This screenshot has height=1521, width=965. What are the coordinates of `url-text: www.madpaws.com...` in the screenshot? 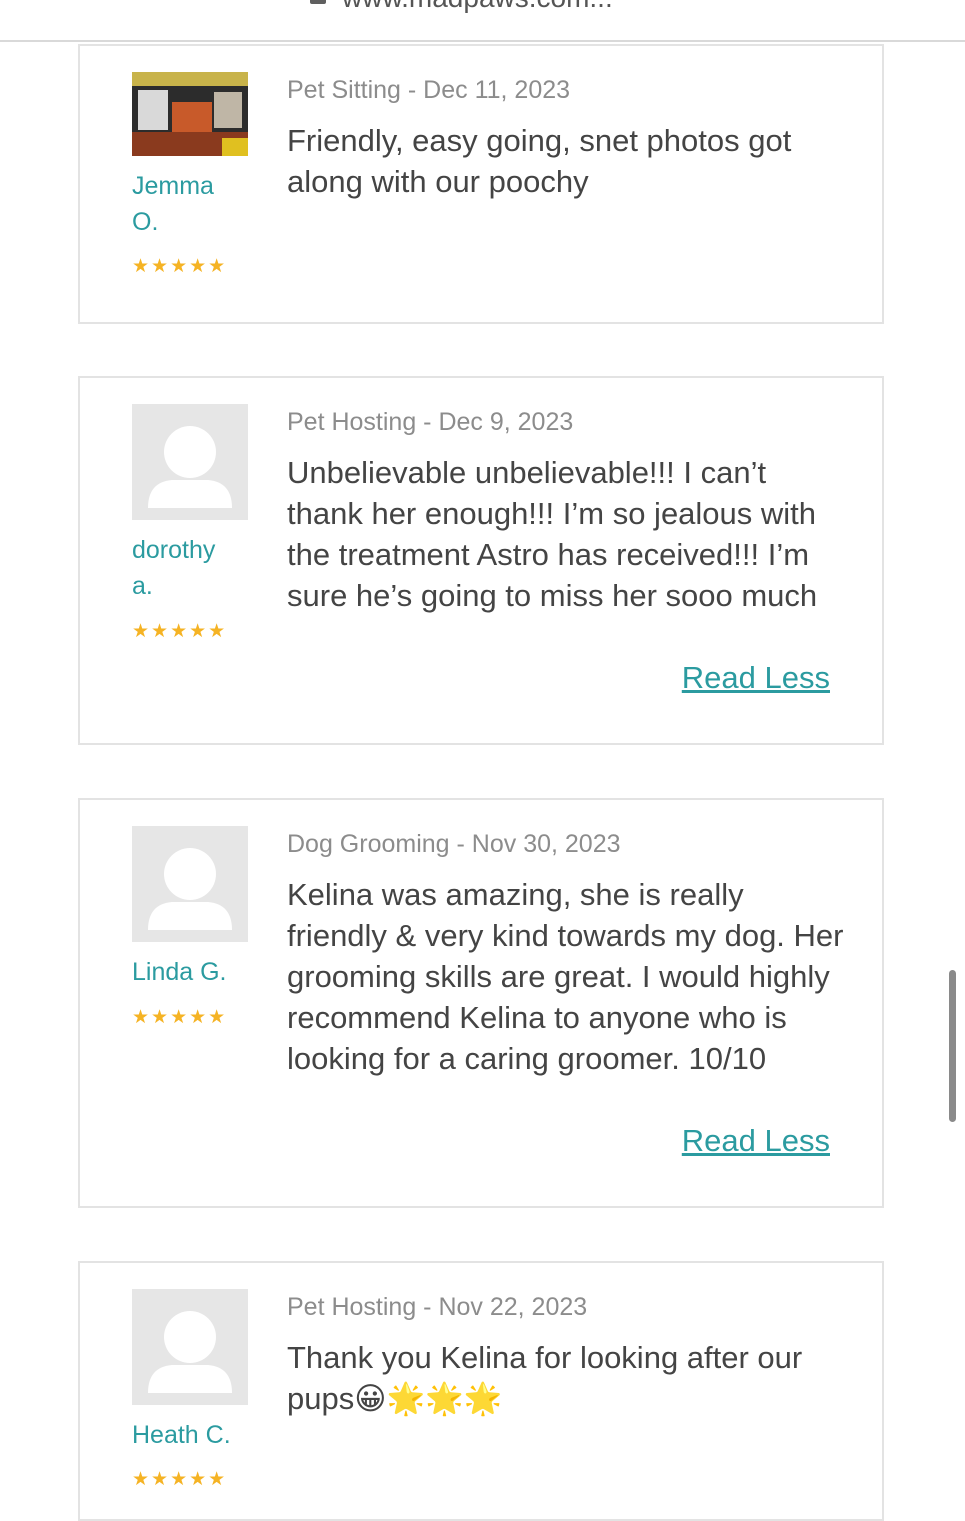 It's located at (477, 7).